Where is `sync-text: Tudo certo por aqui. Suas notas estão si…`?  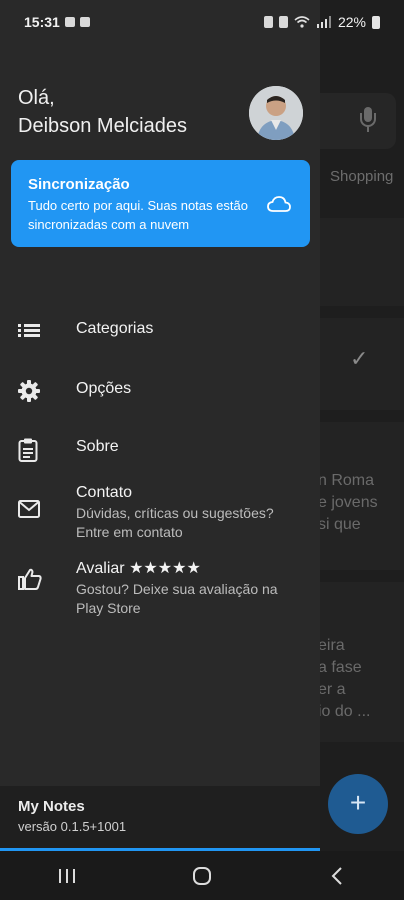
sync-text: Tudo certo por aqui. Suas notas estão si… is located at coordinates (138, 215).